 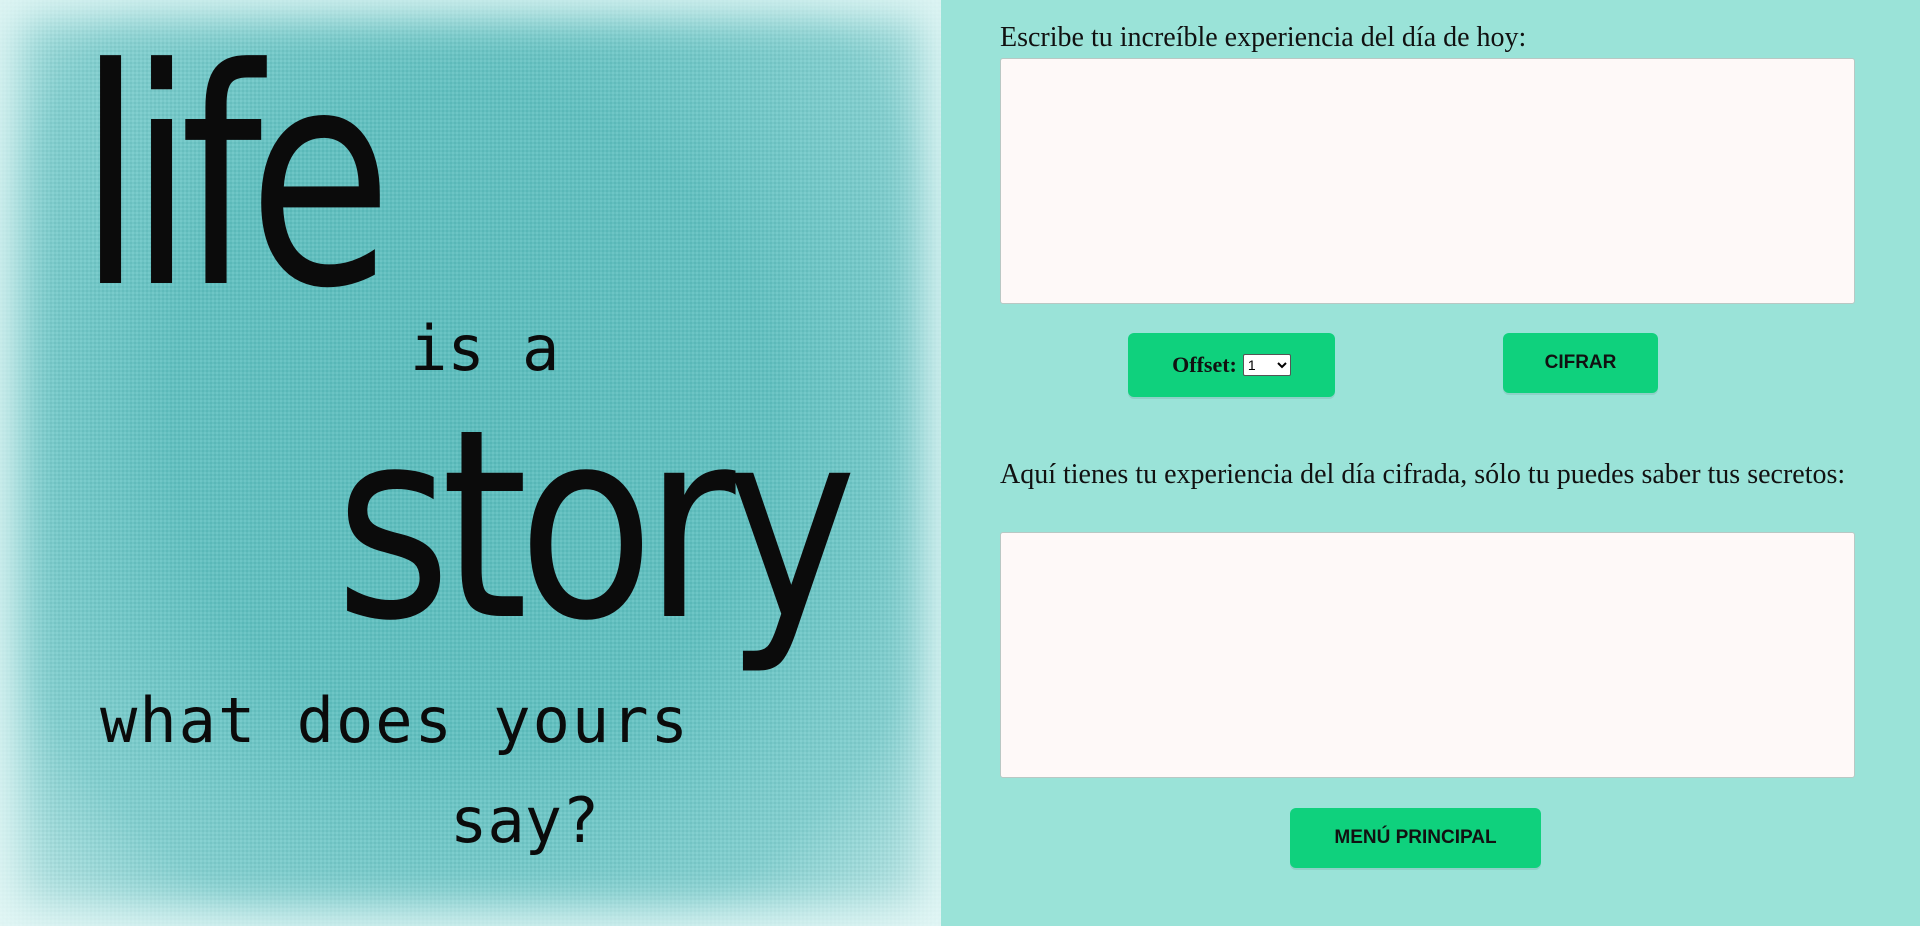 I want to click on encrypt-button: CIFRAR, so click(x=1580, y=363).